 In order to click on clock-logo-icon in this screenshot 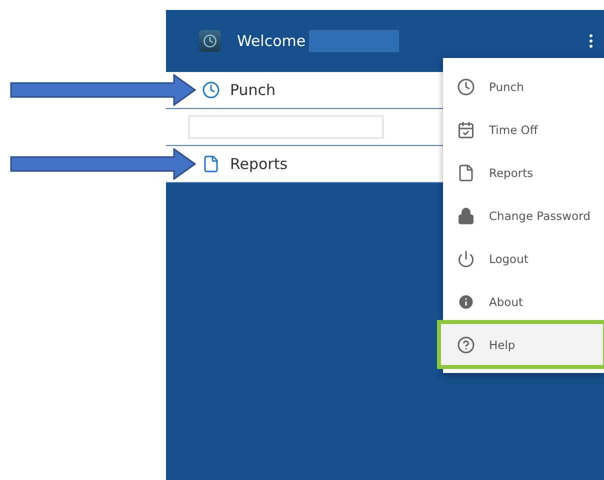, I will do `click(210, 41)`.